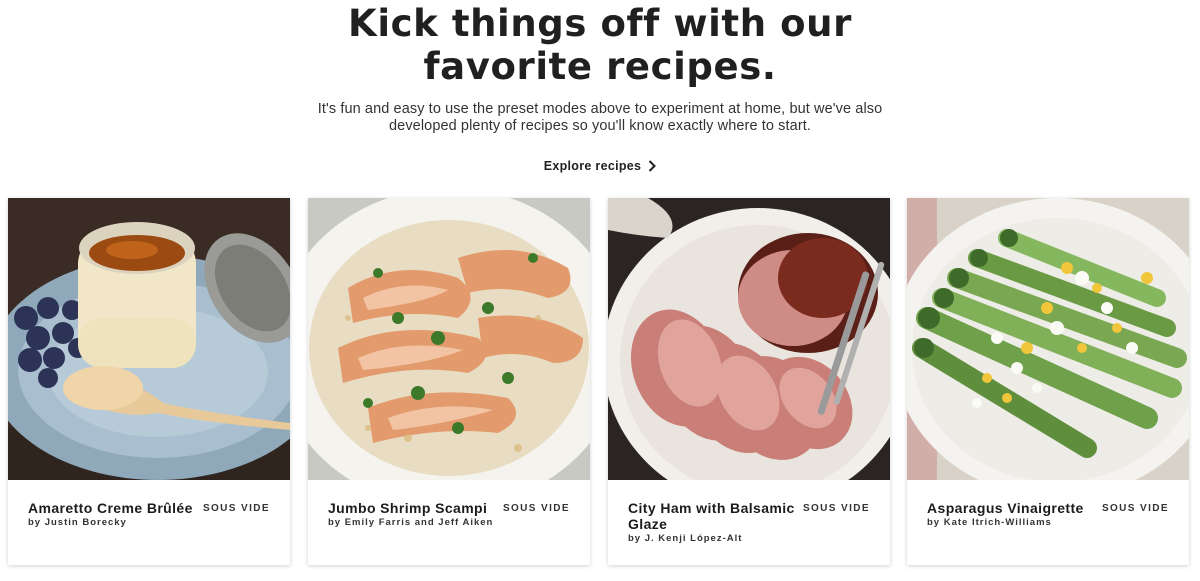 This screenshot has height=581, width=1200. I want to click on recipe-author: by Emily Farris and Jeff Aiken, so click(411, 522).